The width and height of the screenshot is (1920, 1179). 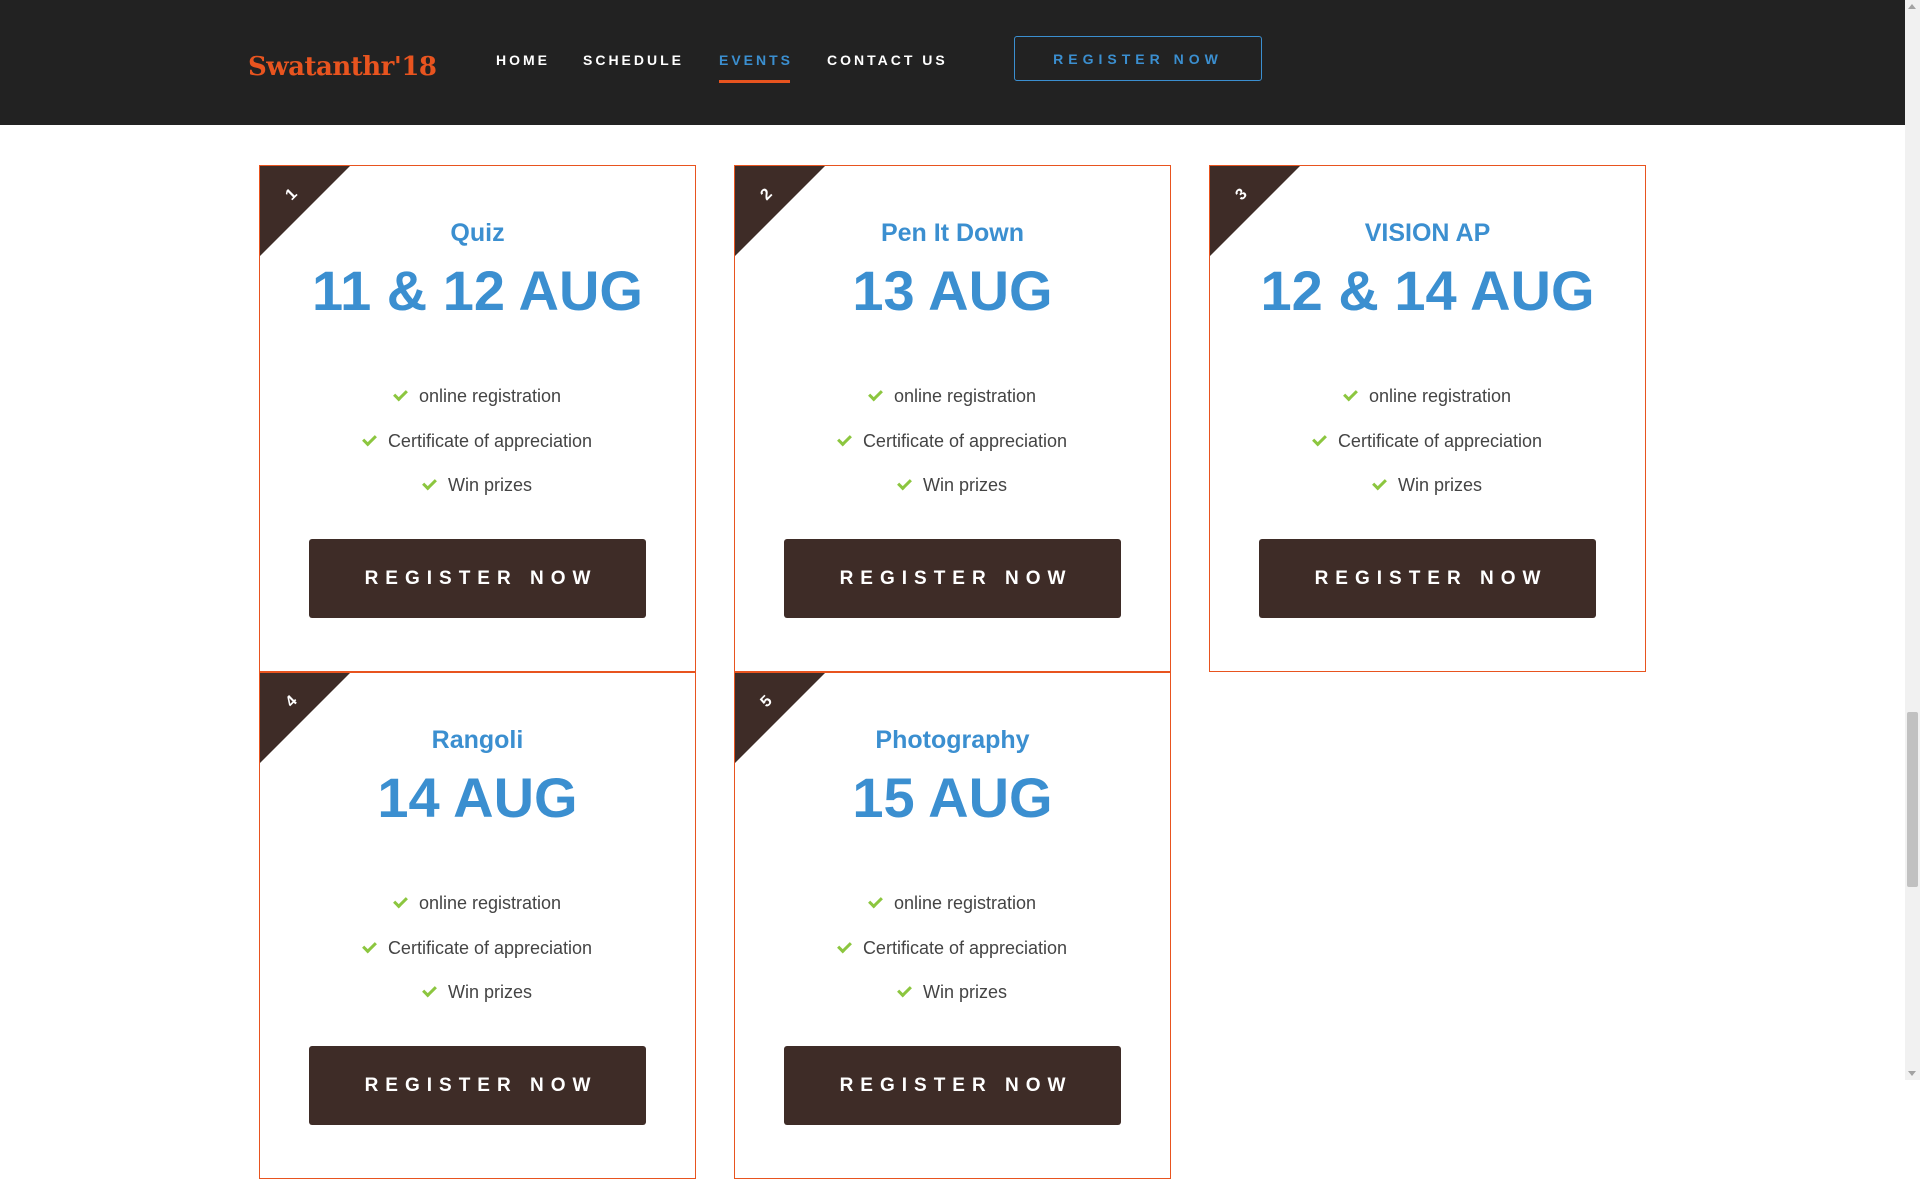 I want to click on register-button-photography: REGISTER NOW, so click(x=952, y=1085).